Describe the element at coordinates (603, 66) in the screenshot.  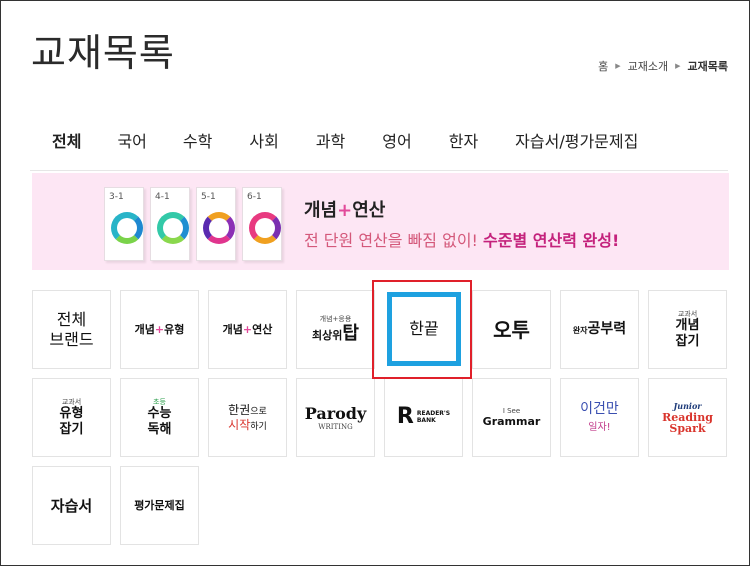
I see `breadcrumb-home: 홈` at that location.